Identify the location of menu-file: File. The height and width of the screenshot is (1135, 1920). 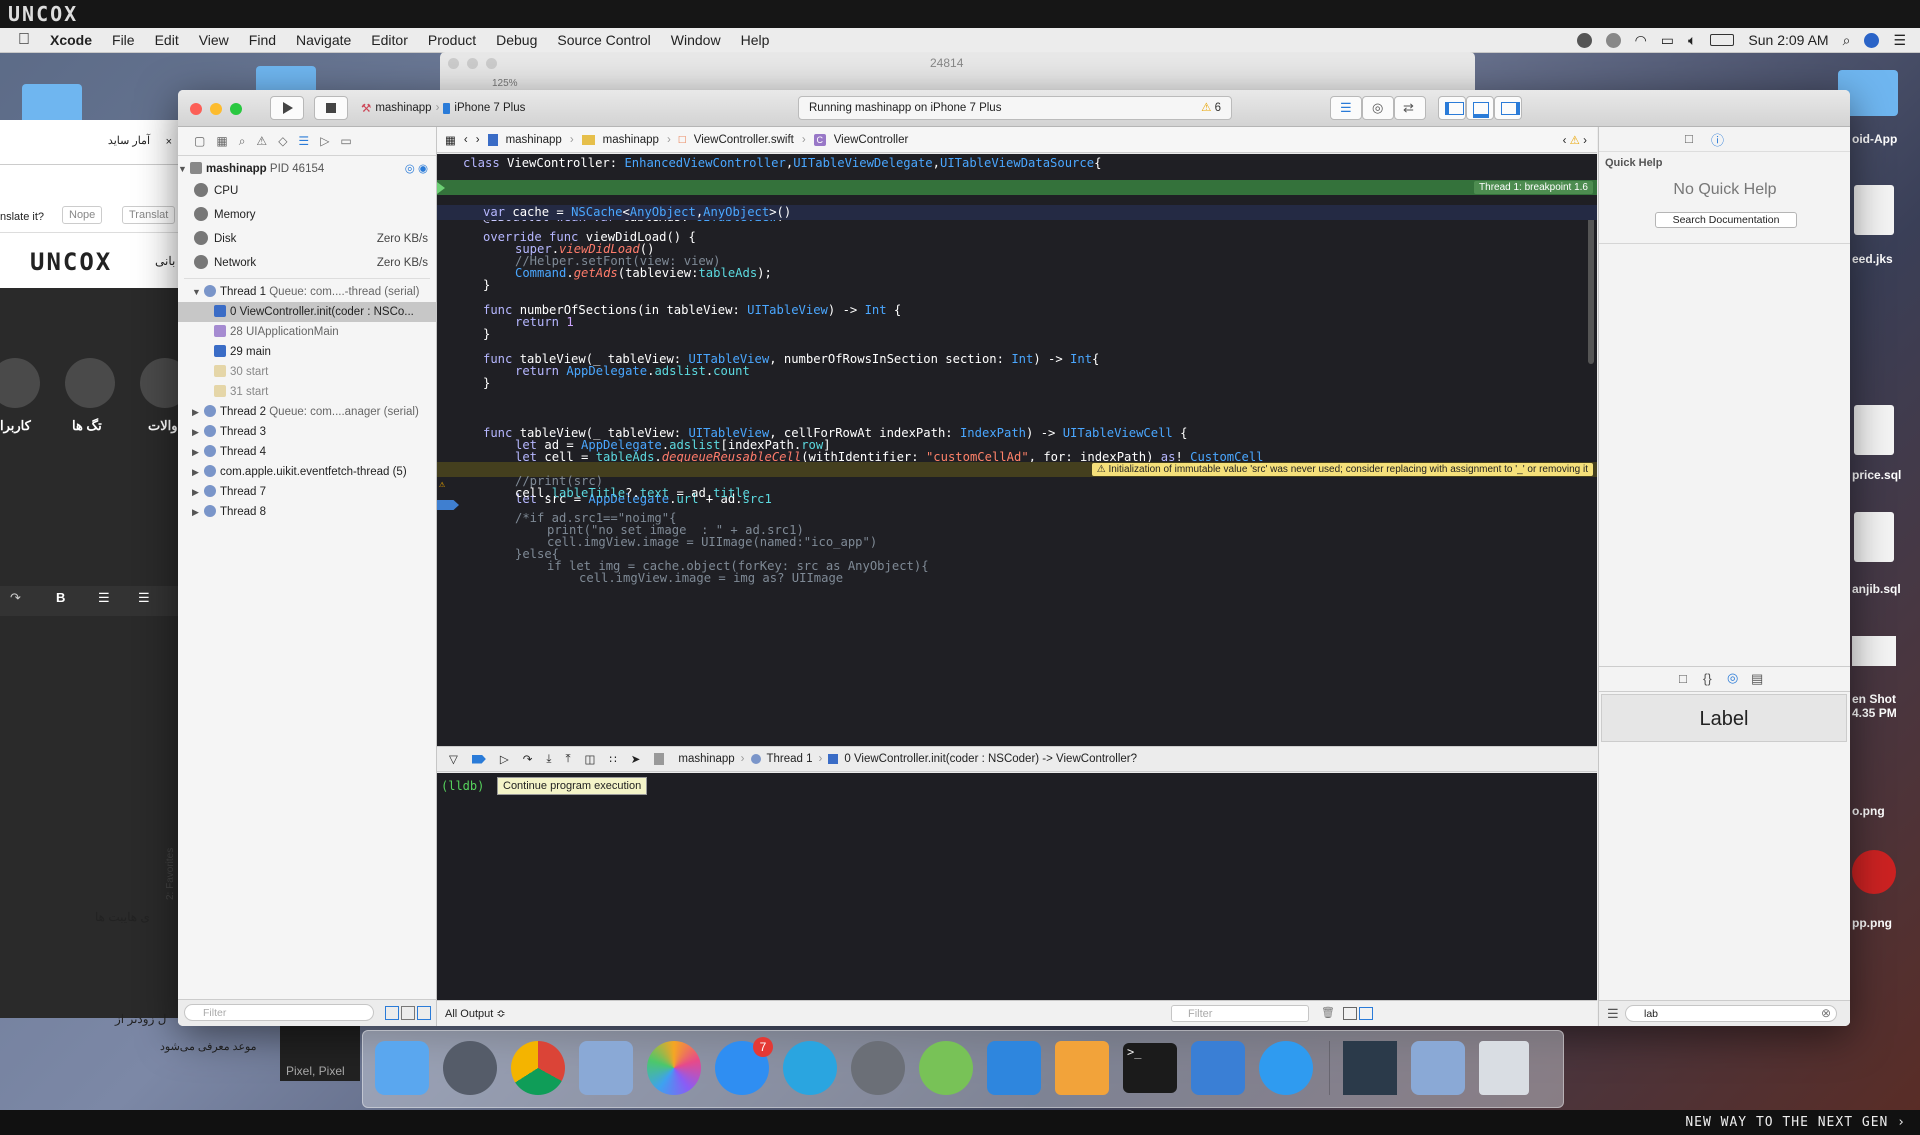
(123, 40).